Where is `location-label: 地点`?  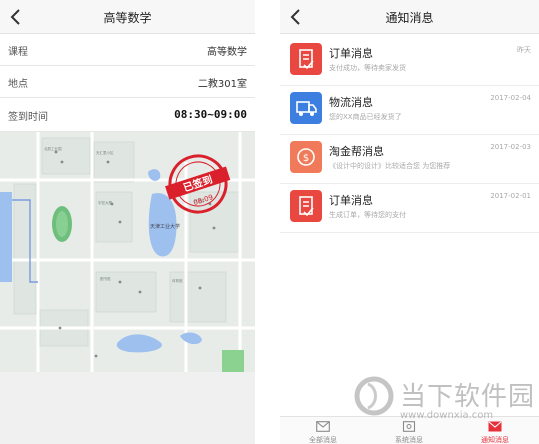
location-label: 地点 is located at coordinates (18, 84).